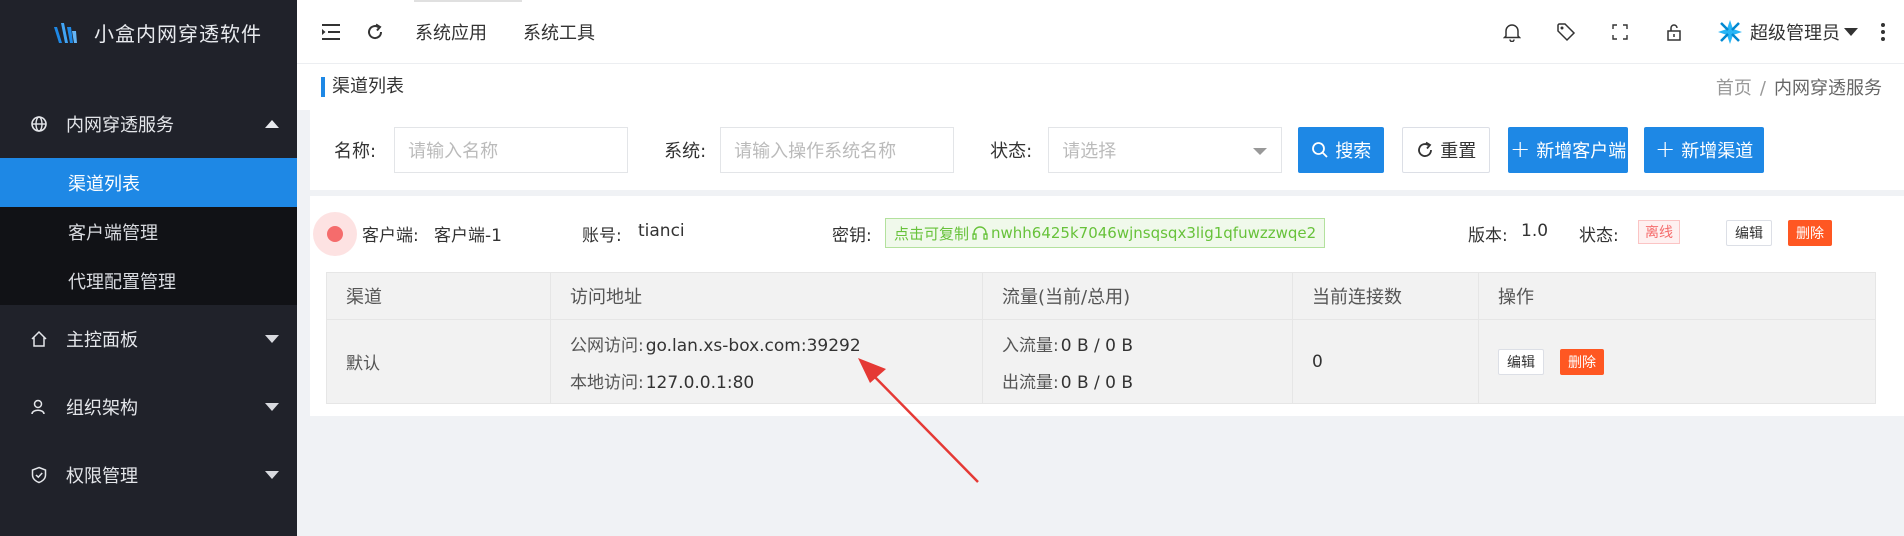  Describe the element at coordinates (1320, 150) in the screenshot. I see `search-icon` at that location.